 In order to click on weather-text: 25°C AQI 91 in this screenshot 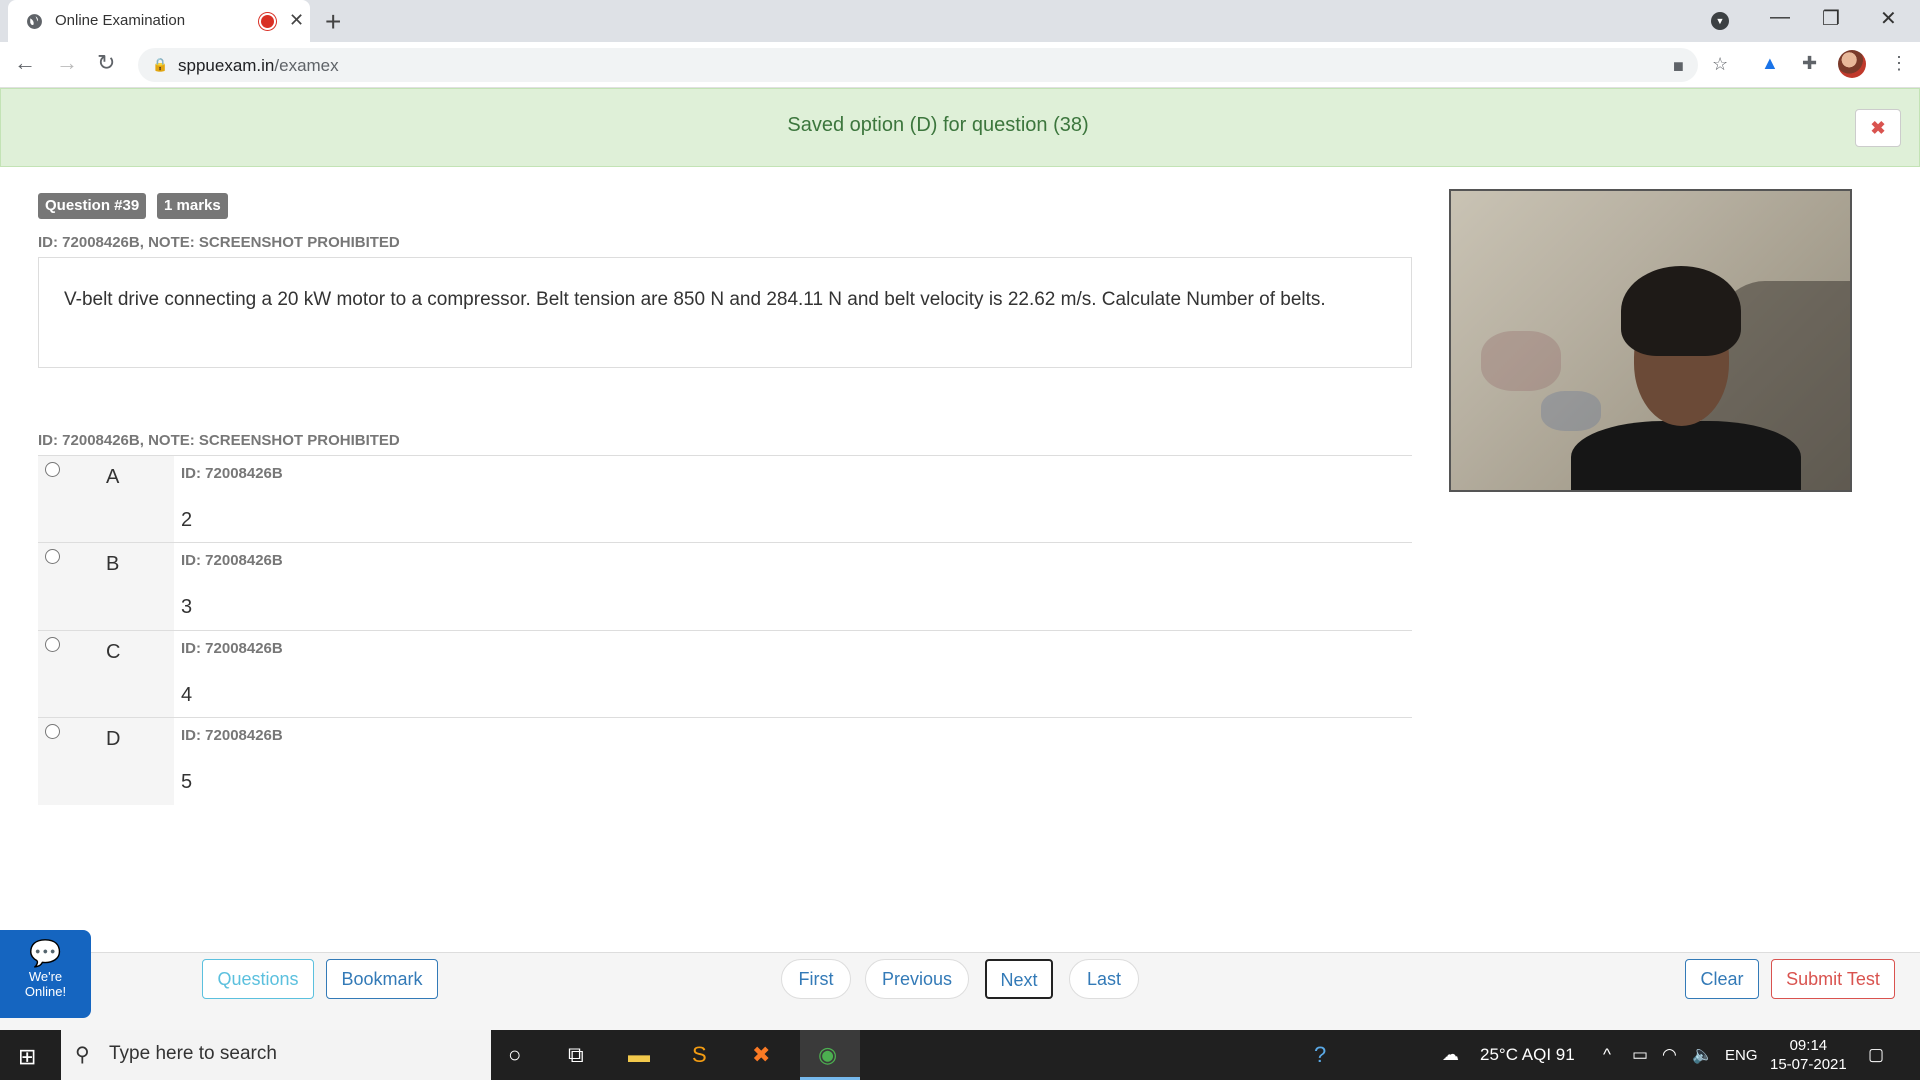, I will do `click(1527, 1055)`.